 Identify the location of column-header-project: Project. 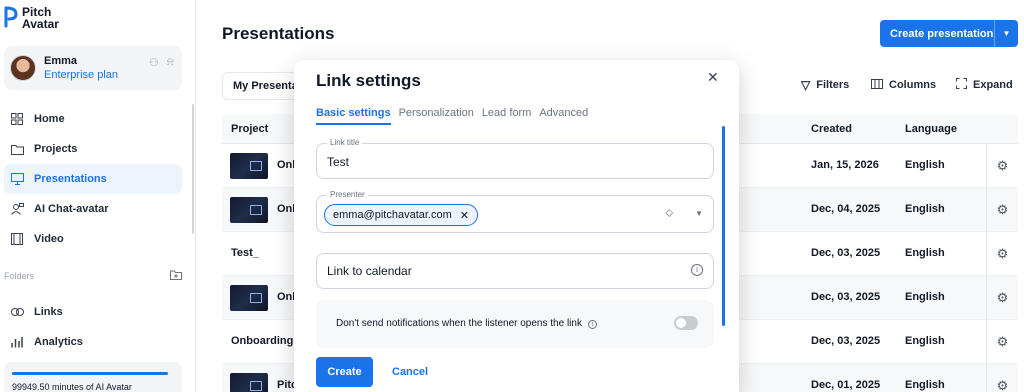
(249, 129).